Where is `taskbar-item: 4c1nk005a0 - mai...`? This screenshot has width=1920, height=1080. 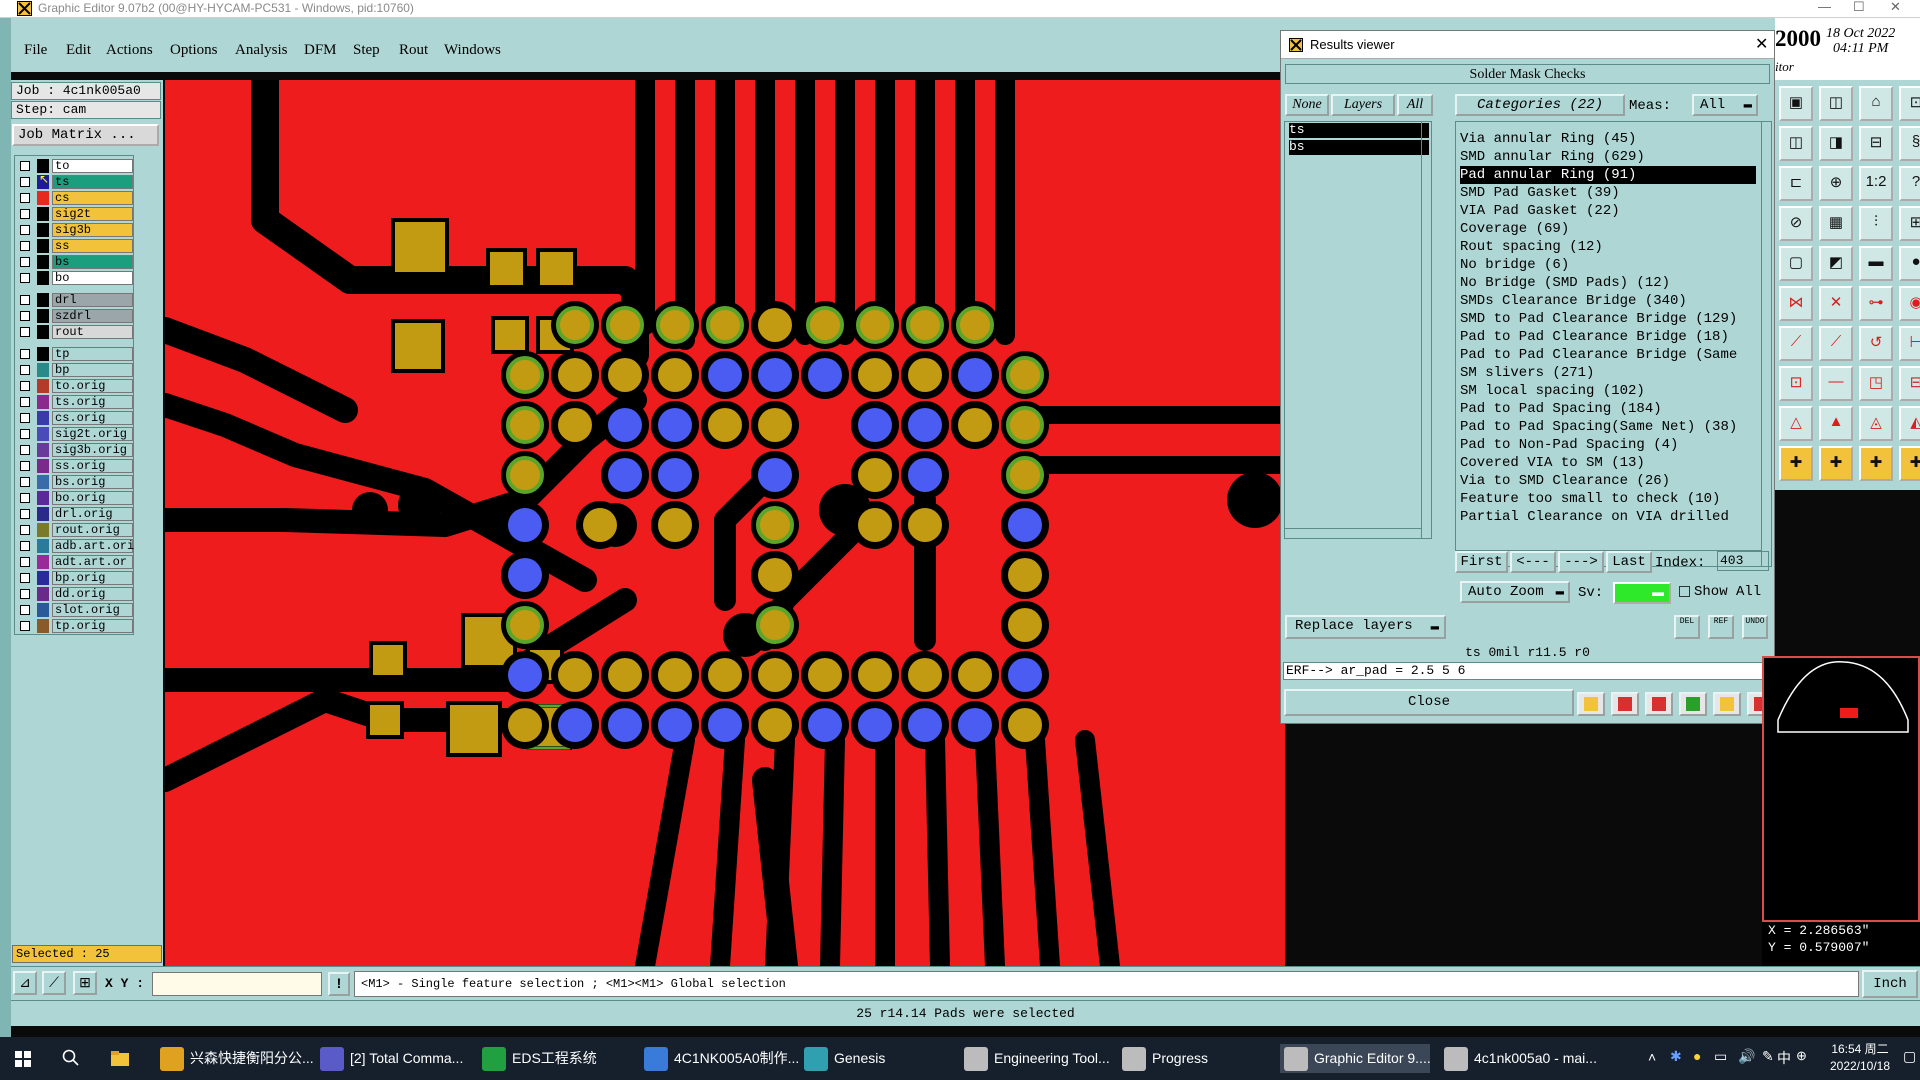
taskbar-item: 4c1nk005a0 - mai... is located at coordinates (1518, 1058).